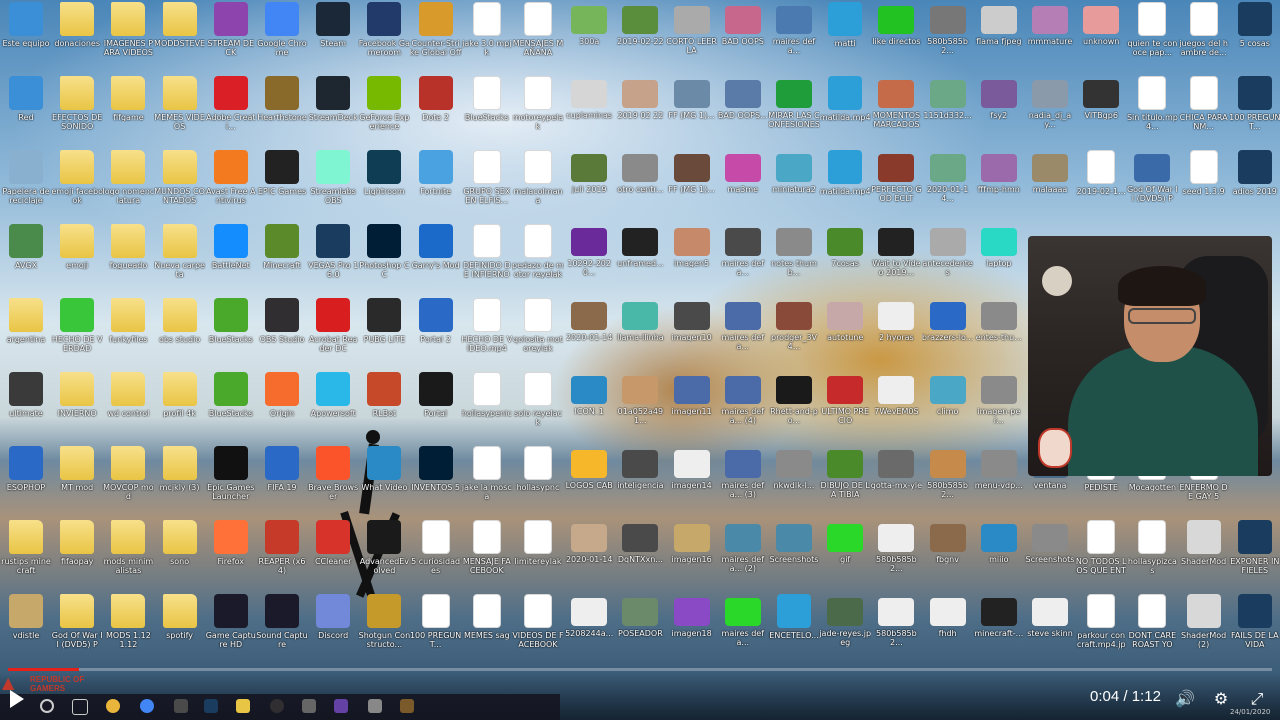 This screenshot has width=1280, height=720. Describe the element at coordinates (26, 554) in the screenshot. I see `desktop-icon: rustips minecraft` at that location.